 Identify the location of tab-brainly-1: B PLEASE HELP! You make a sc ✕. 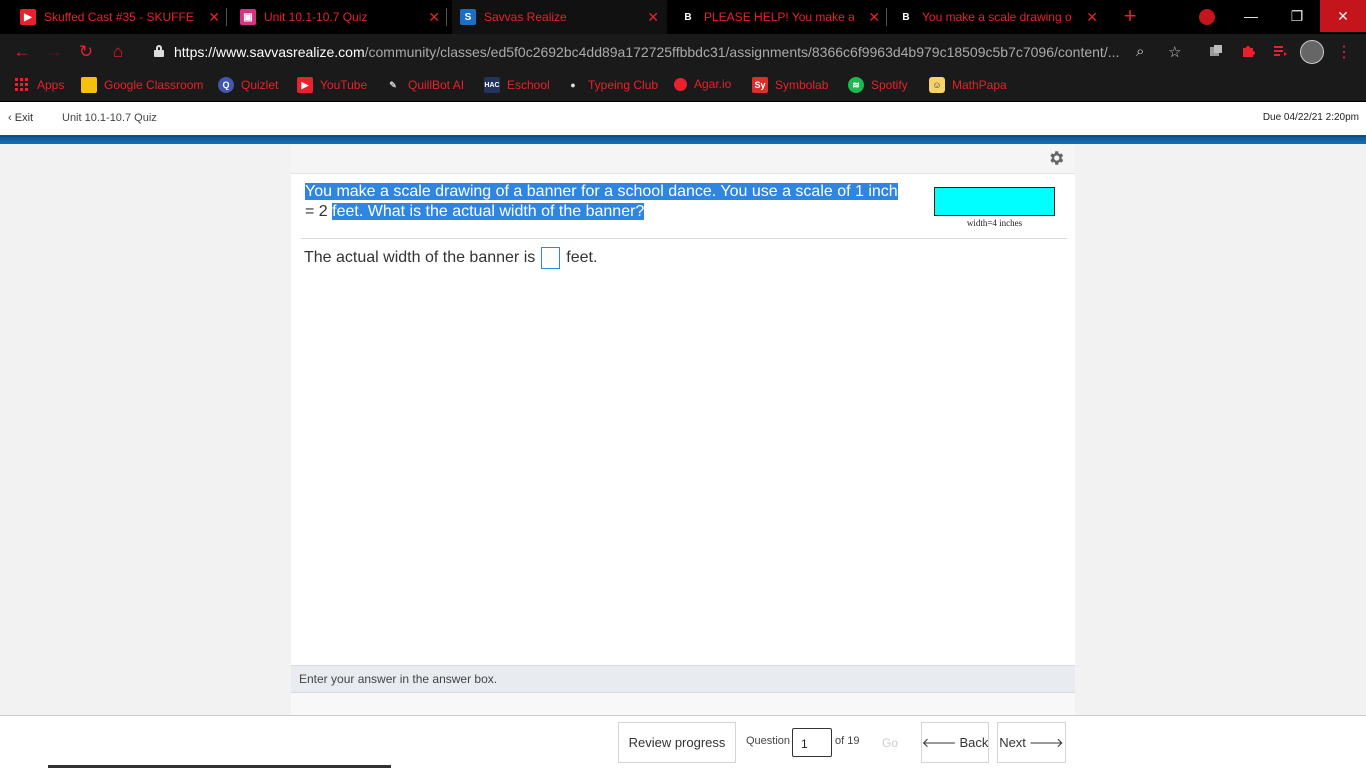
(780, 17).